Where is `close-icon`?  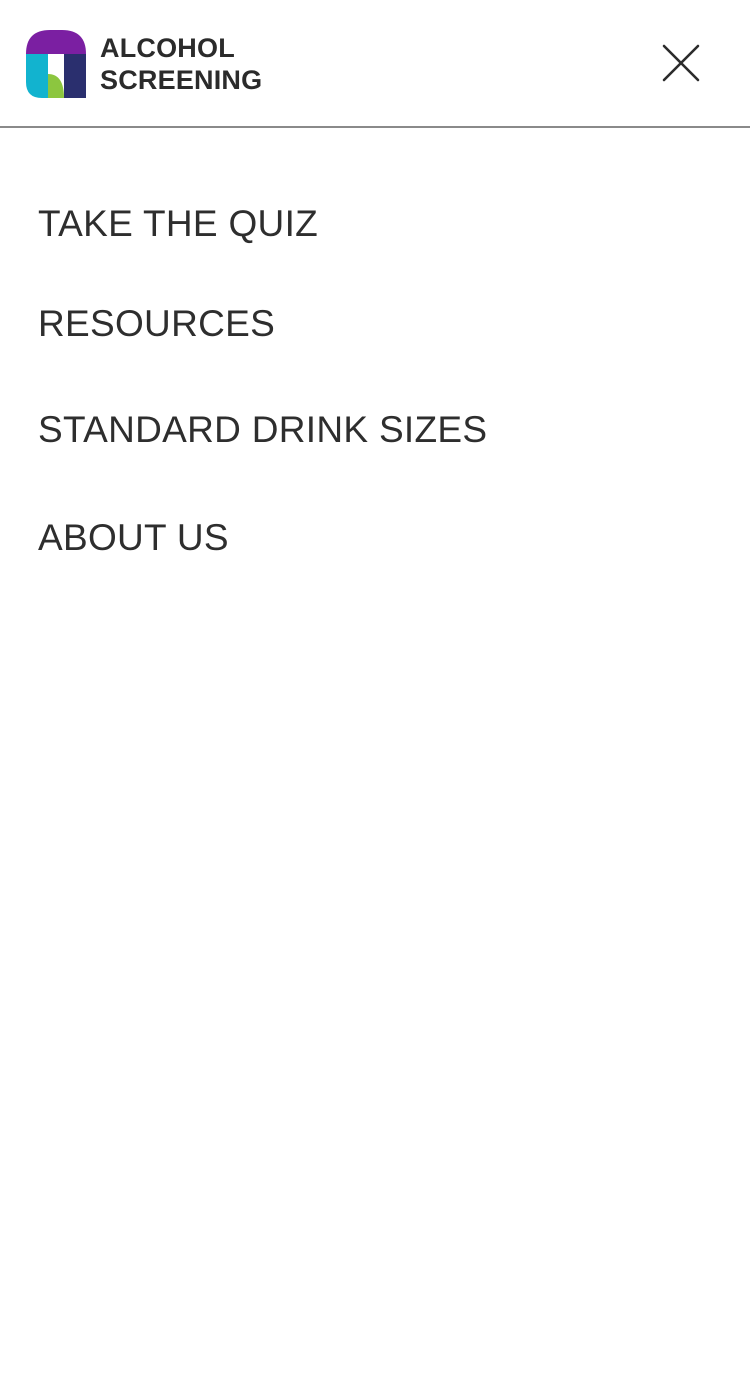 close-icon is located at coordinates (681, 63).